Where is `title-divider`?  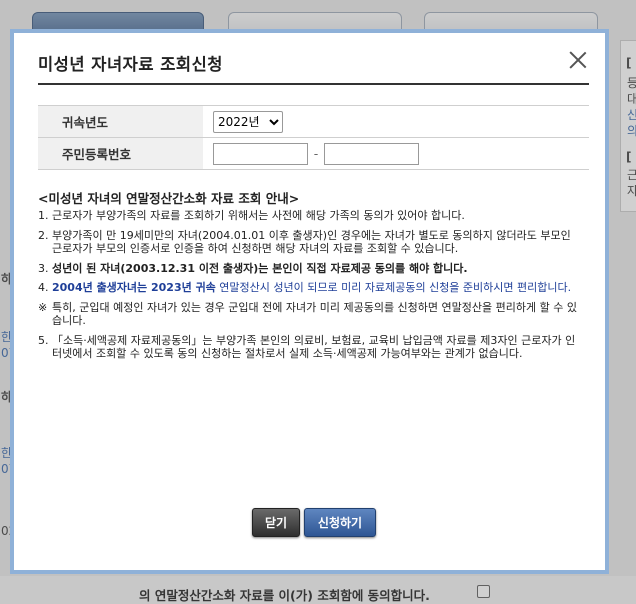
title-divider is located at coordinates (313, 84).